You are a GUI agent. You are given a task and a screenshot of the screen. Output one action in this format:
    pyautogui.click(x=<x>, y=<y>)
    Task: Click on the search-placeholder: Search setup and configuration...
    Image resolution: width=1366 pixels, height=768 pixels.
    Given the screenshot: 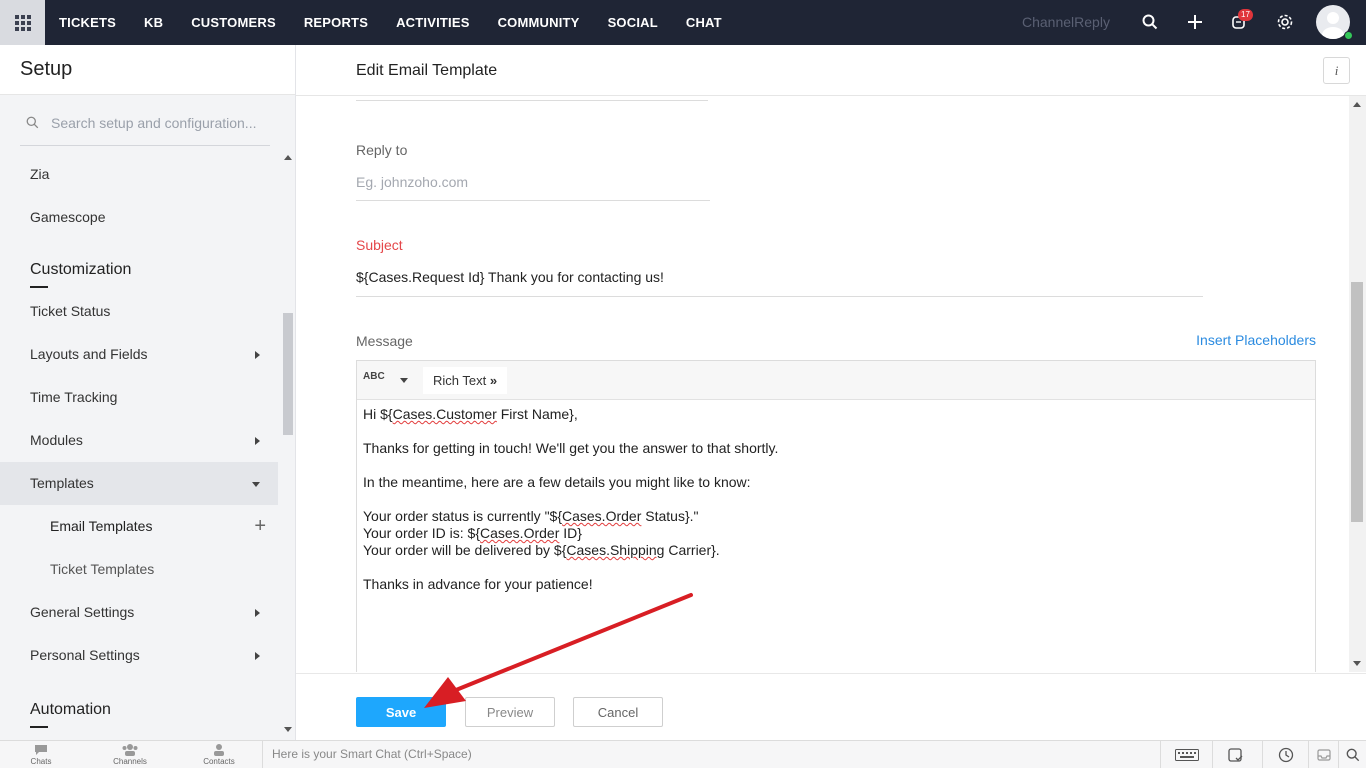 What is the action you would take?
    pyautogui.click(x=154, y=122)
    